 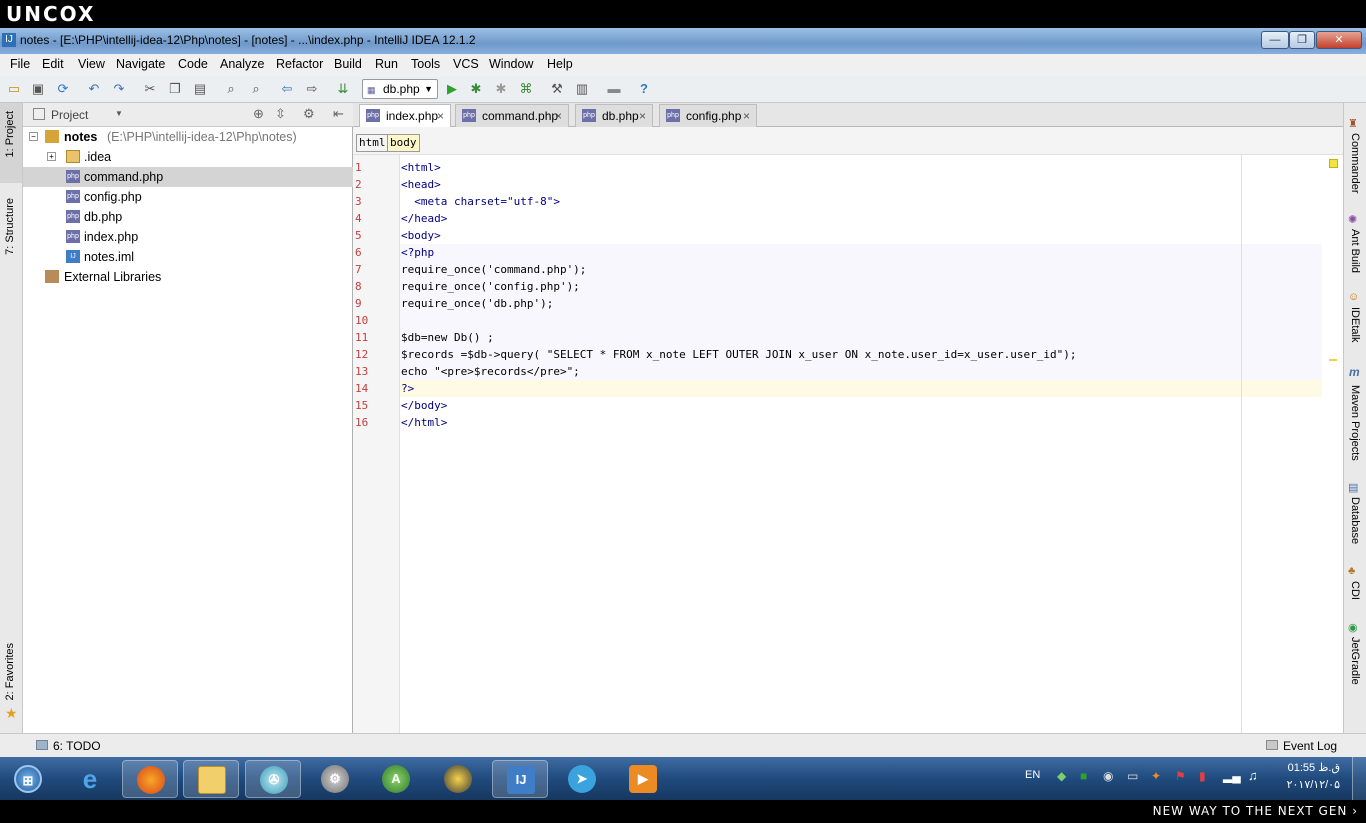 What do you see at coordinates (708, 115) in the screenshot?
I see `tab-config-php: php config.php ×` at bounding box center [708, 115].